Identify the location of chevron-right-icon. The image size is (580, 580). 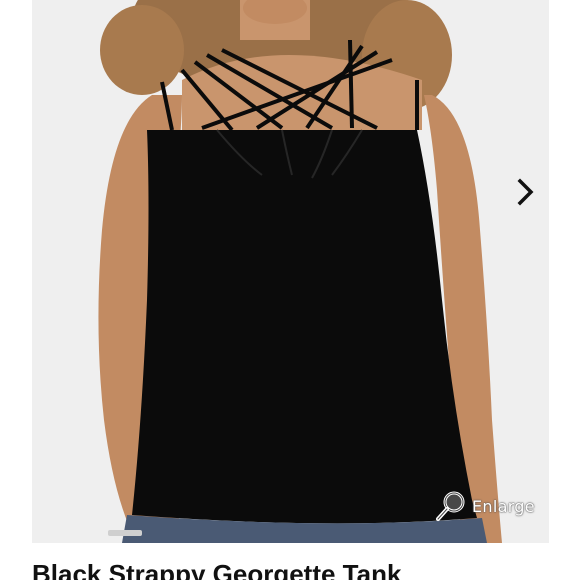
(525, 192).